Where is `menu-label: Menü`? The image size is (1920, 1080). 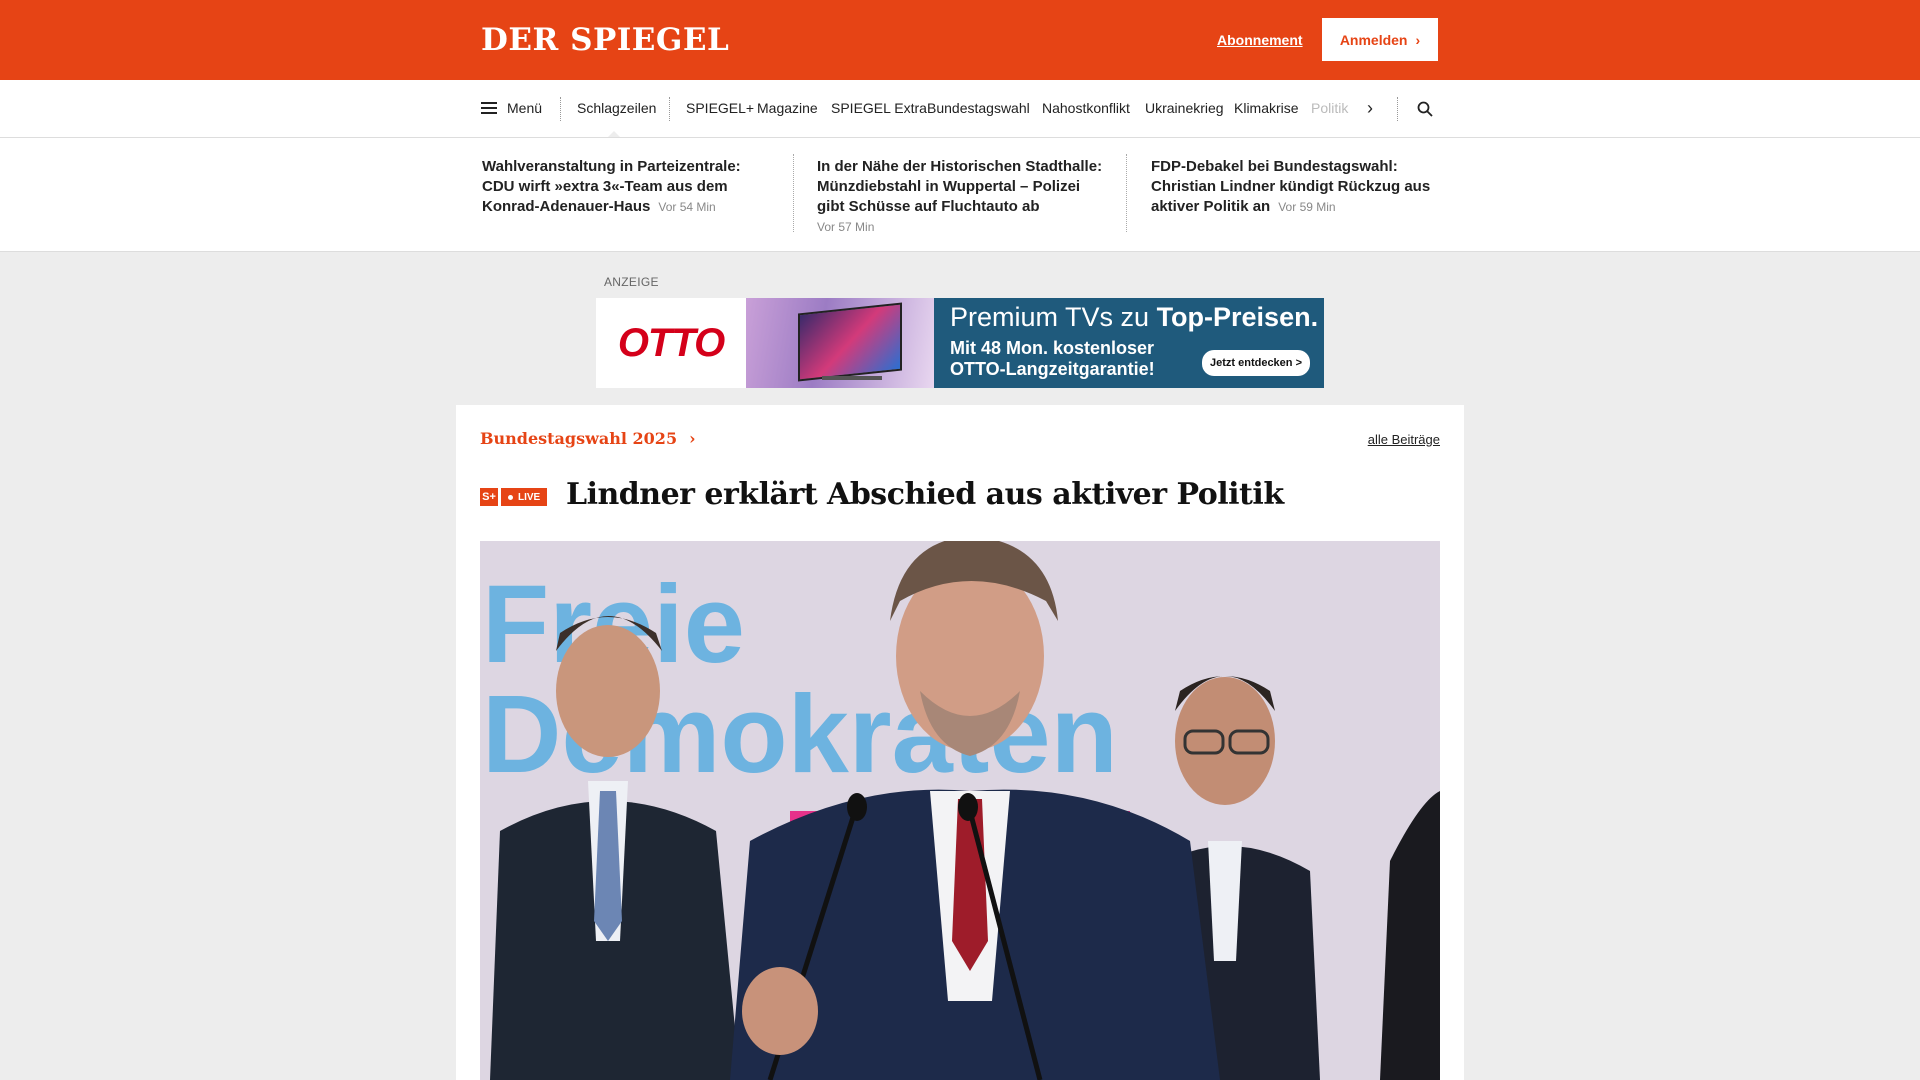
menu-label: Menü is located at coordinates (525, 108).